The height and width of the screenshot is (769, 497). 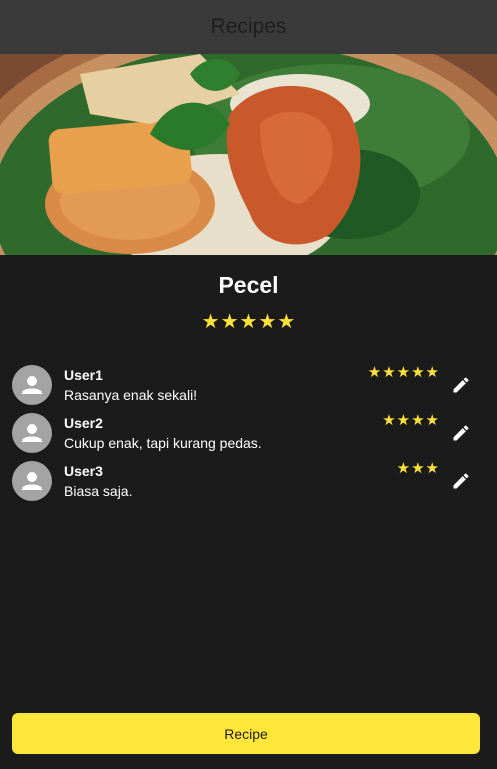 I want to click on recipe-rating: ★ ★ ★ ★ ★, so click(x=248, y=322).